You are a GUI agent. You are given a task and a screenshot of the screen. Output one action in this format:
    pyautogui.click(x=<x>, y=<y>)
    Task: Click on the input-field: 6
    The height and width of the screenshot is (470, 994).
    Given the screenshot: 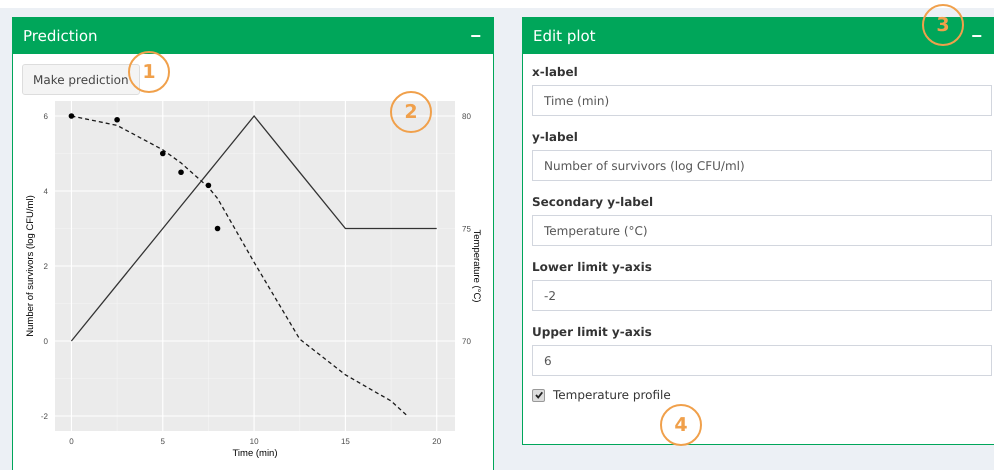 What is the action you would take?
    pyautogui.click(x=762, y=360)
    